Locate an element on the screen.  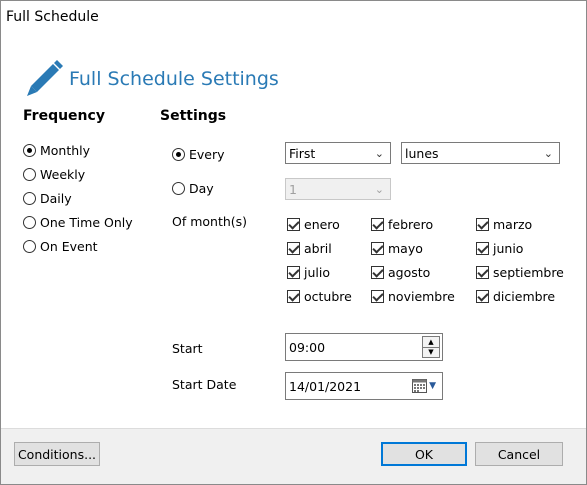
month-checkbox-item: febrero is located at coordinates (402, 224).